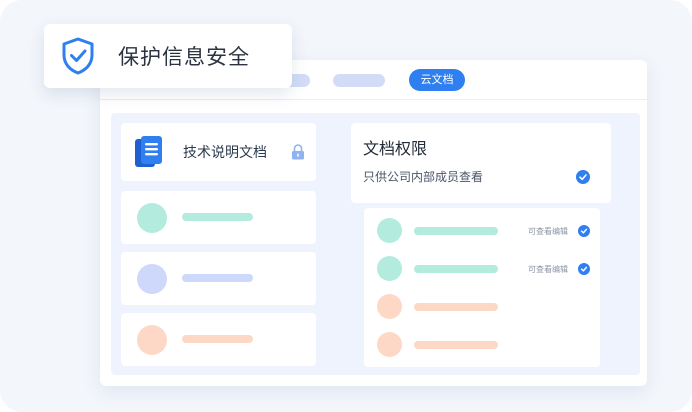 This screenshot has width=692, height=412. What do you see at coordinates (184, 57) in the screenshot?
I see `badge-title: 保护信息安全` at bounding box center [184, 57].